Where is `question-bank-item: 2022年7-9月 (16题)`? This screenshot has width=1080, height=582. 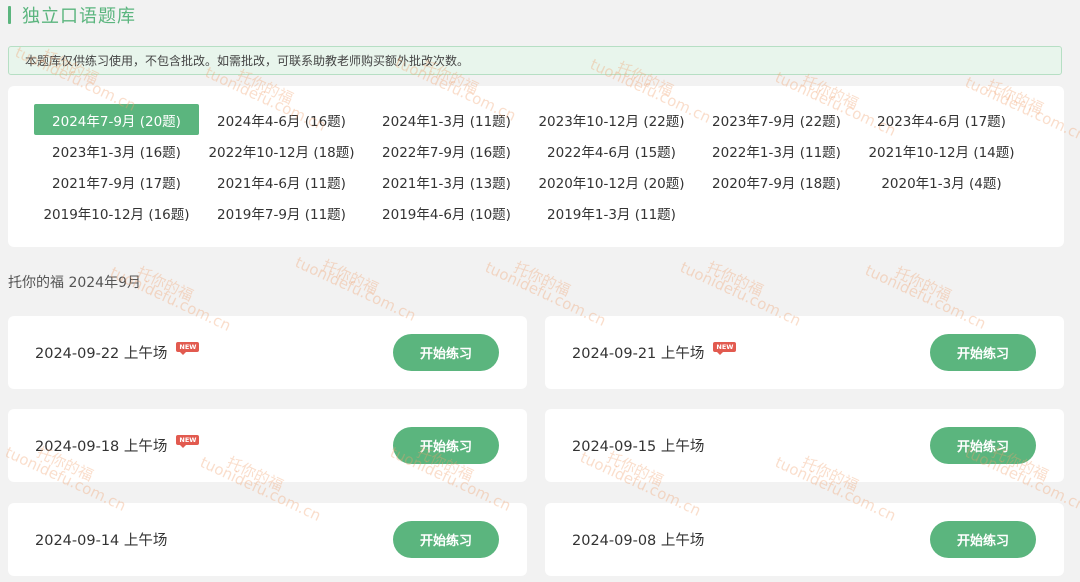
question-bank-item: 2022年7-9月 (16题) is located at coordinates (446, 150).